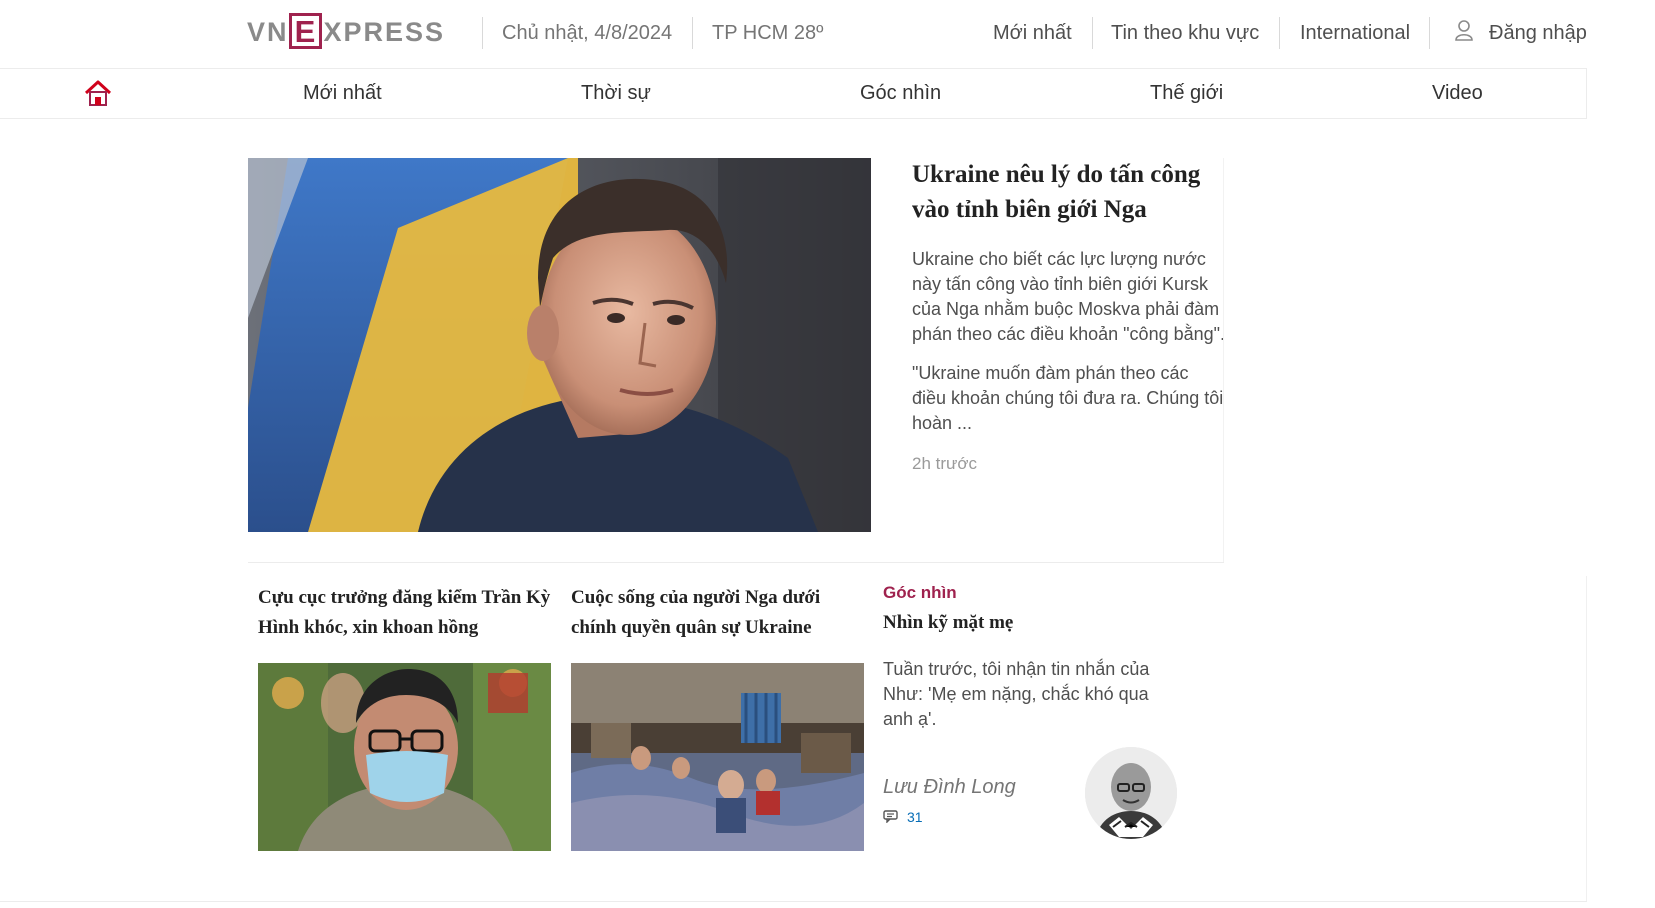 This screenshot has height=908, width=1655. I want to click on opinion-title: Nhìn kỹ mặt mẹ, so click(948, 623).